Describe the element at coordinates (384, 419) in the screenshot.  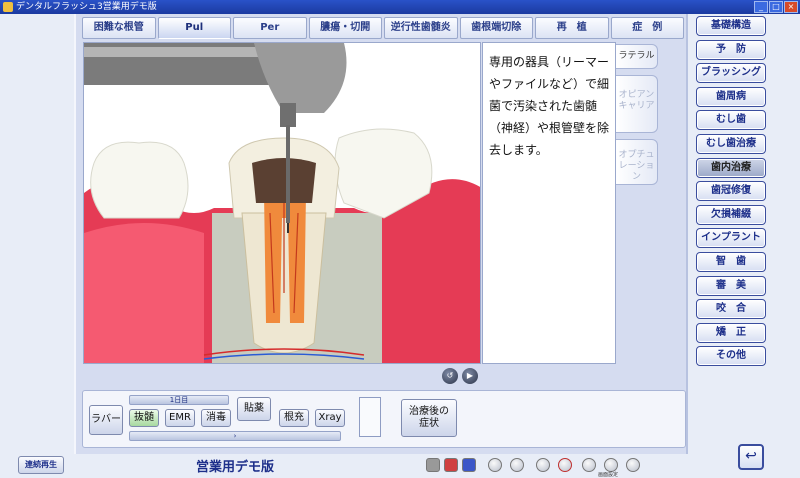
I see `procedure-bar: ラバー 1日目 抜髄 EMR 消毒 › 貼薬 根充 Xray 治療後の症状` at that location.